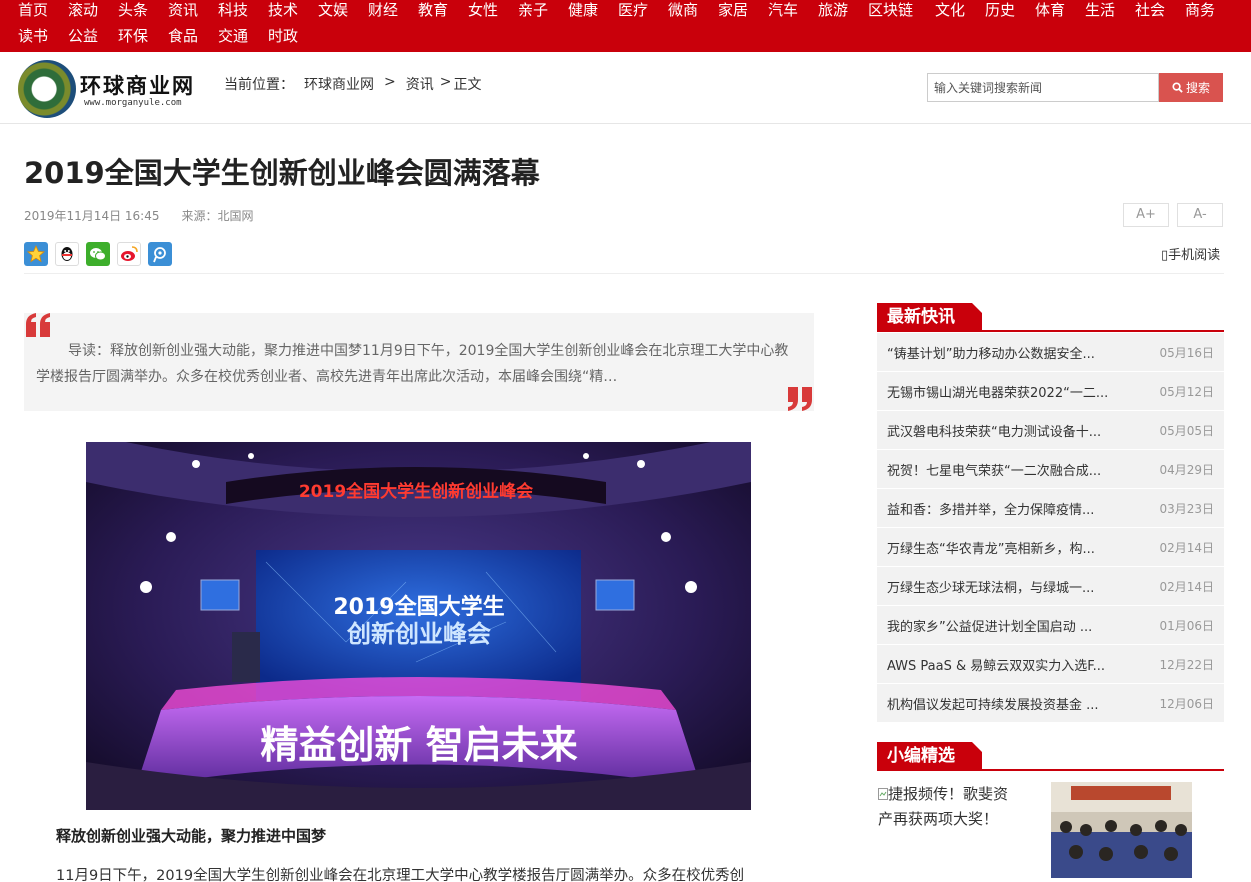 The width and height of the screenshot is (1251, 882). I want to click on breadcrumb-label: 当前位置：, so click(259, 85).